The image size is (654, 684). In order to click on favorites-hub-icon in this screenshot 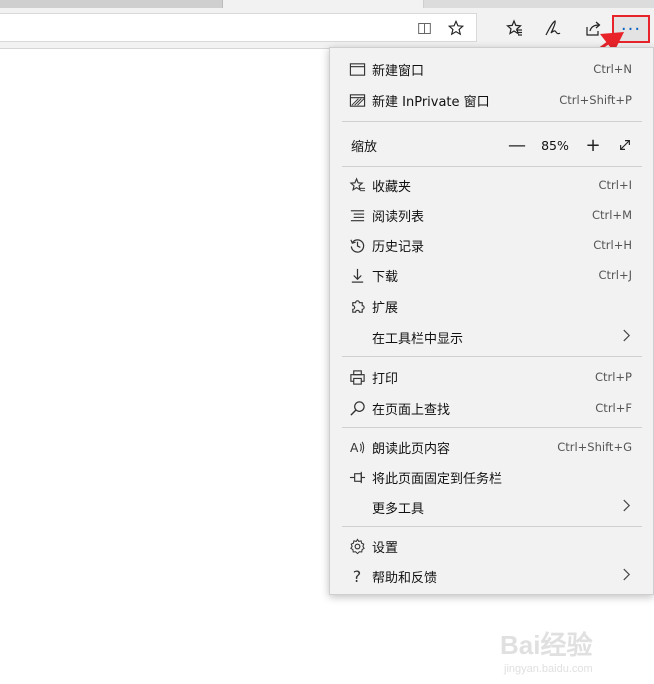, I will do `click(514, 28)`.